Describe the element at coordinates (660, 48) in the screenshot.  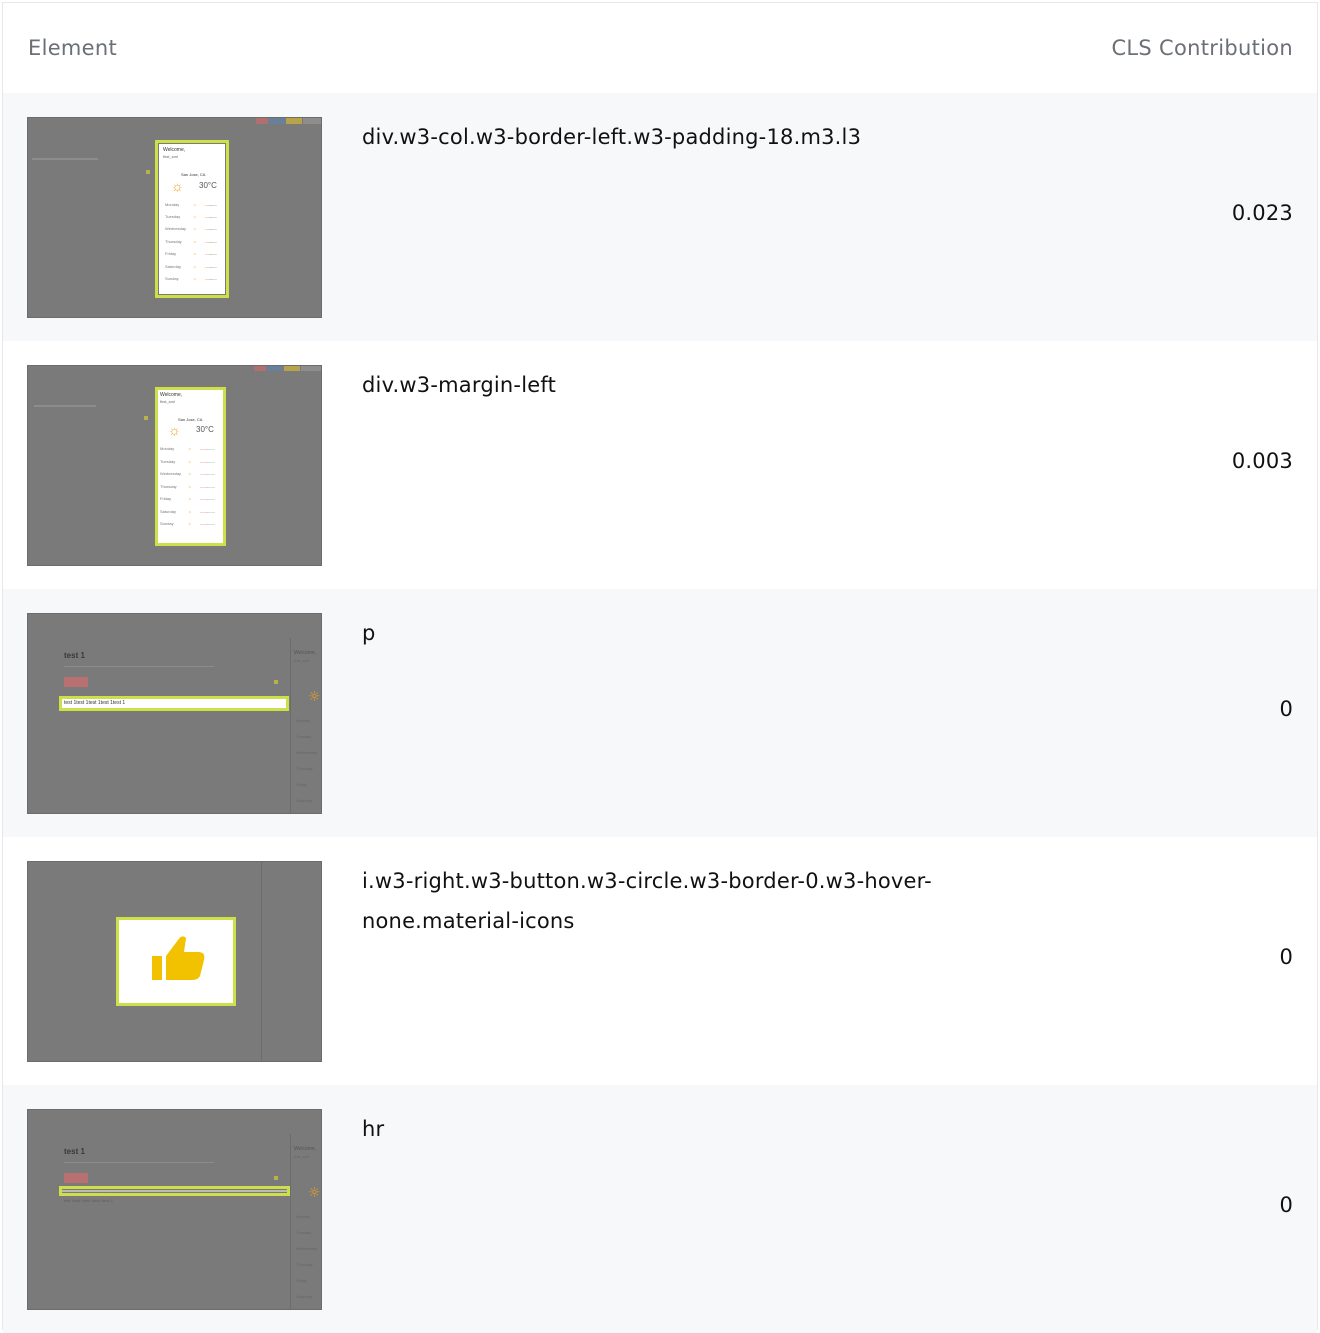
I see `table-header: Element CLS Contribution` at that location.